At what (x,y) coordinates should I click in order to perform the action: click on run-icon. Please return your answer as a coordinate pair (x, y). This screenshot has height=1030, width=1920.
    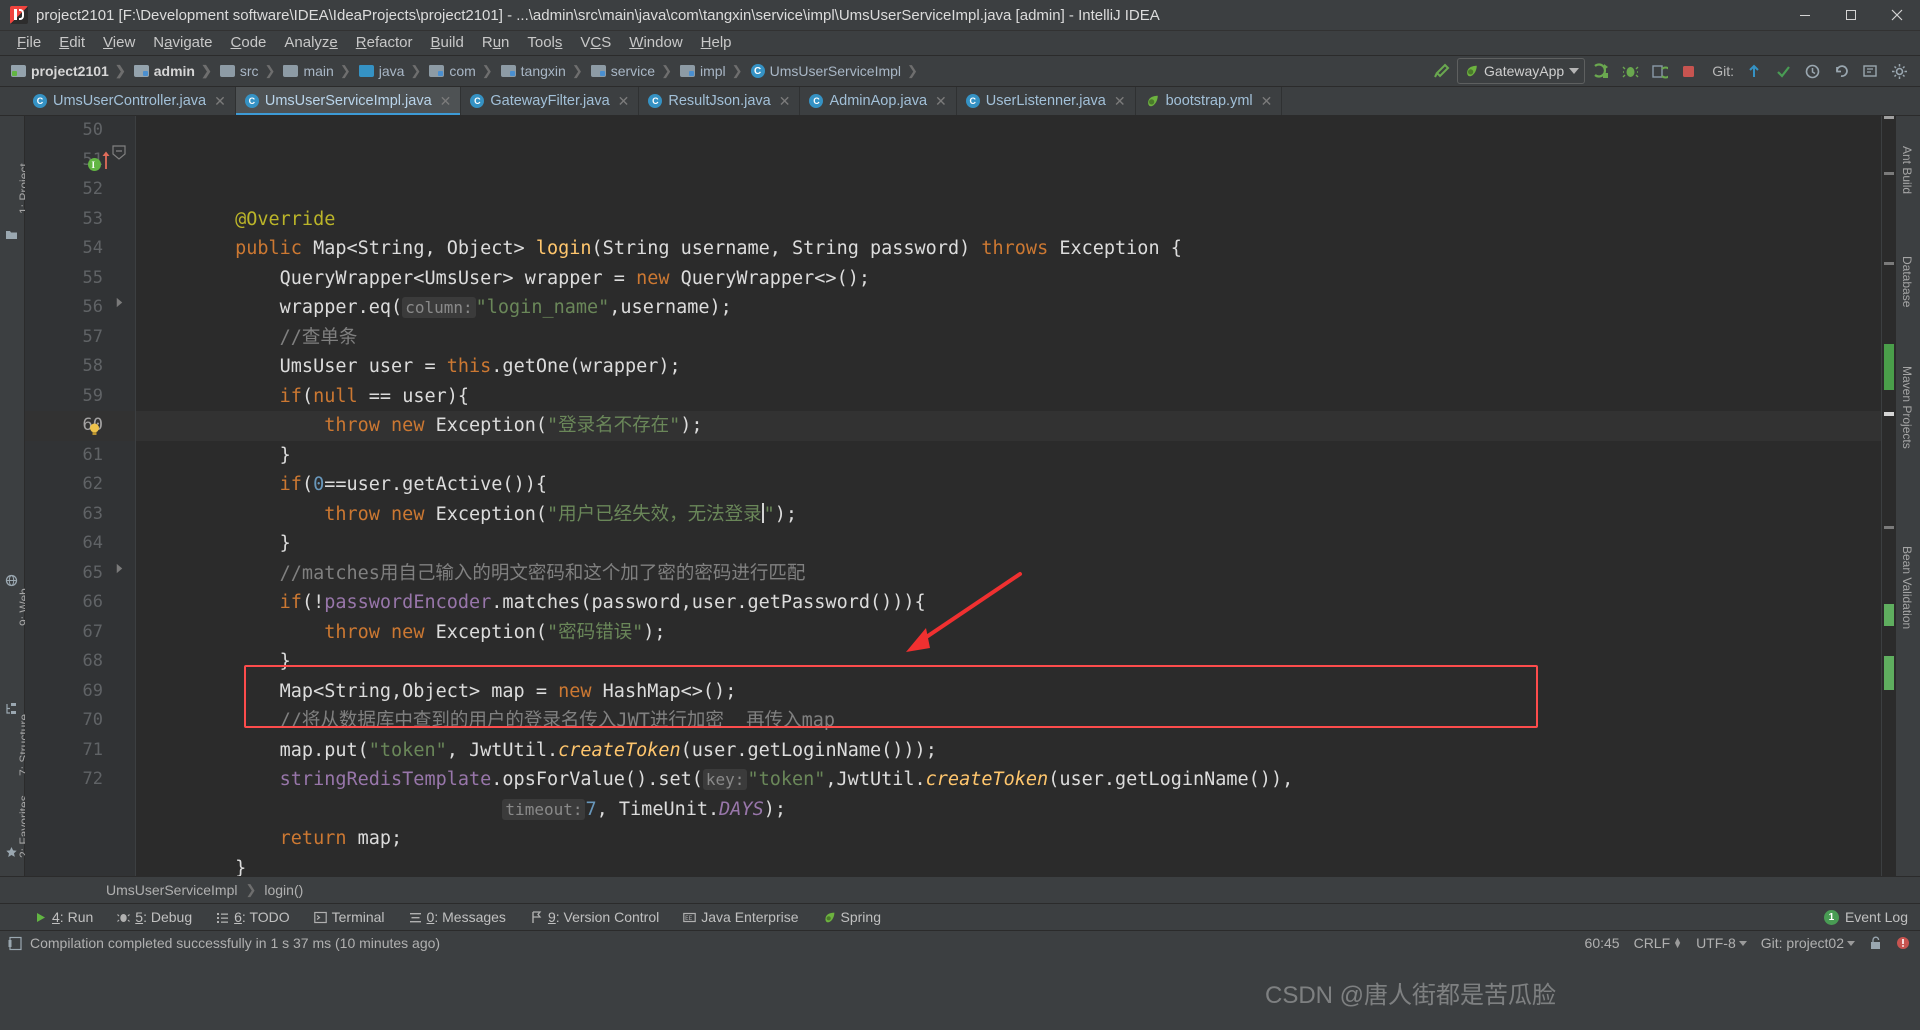
    Looking at the image, I should click on (1601, 71).